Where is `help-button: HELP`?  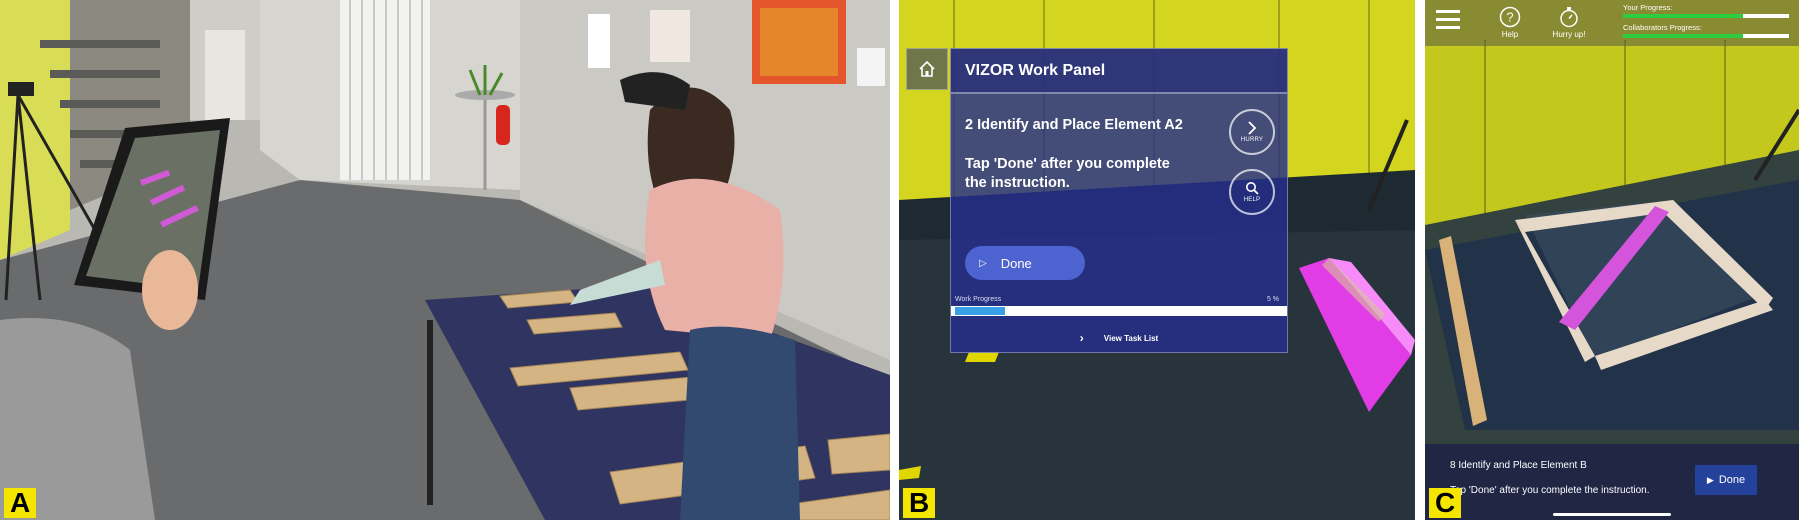 help-button: HELP is located at coordinates (1252, 192).